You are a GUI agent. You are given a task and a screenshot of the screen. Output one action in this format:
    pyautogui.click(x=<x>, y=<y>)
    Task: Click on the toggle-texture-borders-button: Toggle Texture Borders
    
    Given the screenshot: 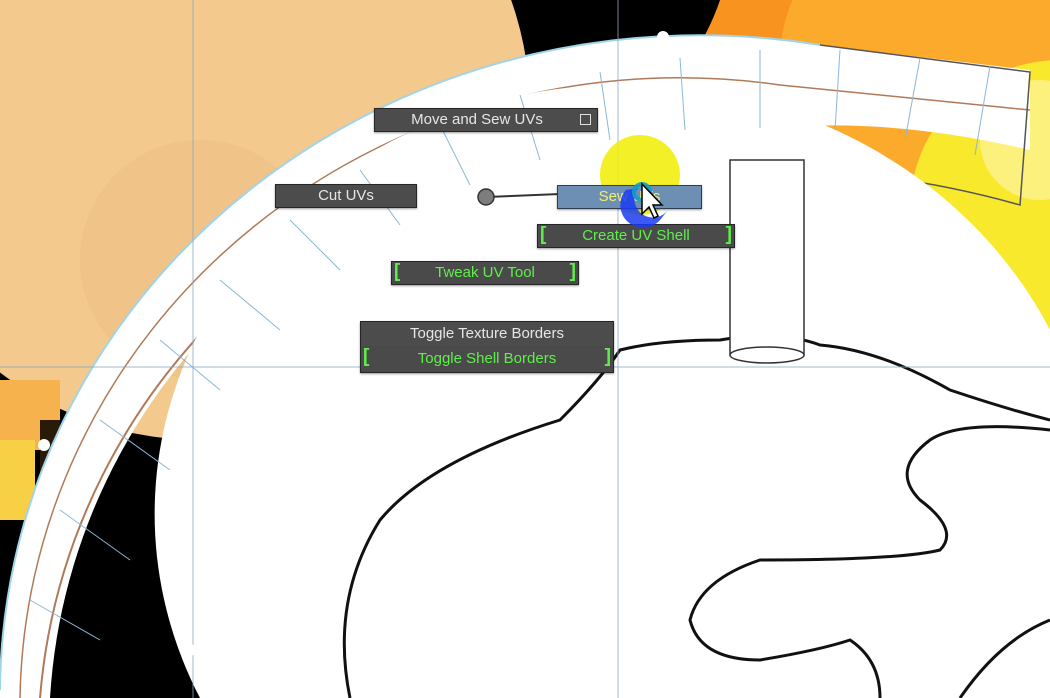 What is the action you would take?
    pyautogui.click(x=487, y=334)
    